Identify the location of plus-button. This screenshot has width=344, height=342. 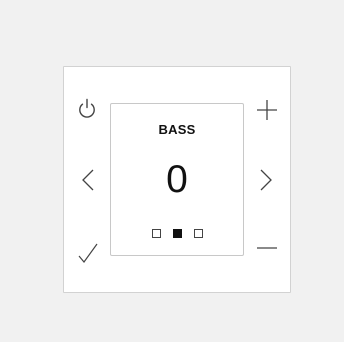
(267, 110).